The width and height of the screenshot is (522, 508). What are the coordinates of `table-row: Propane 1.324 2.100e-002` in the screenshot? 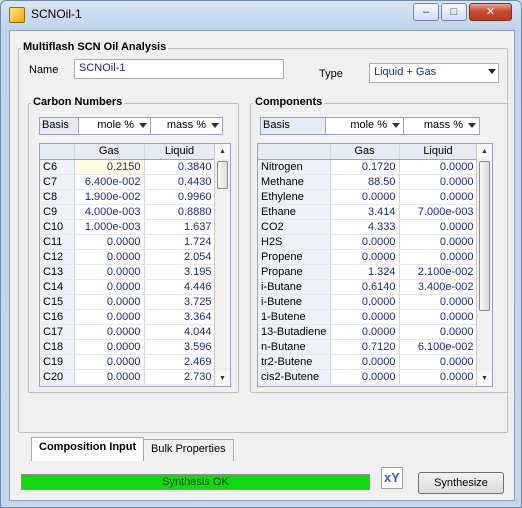 It's located at (368, 272).